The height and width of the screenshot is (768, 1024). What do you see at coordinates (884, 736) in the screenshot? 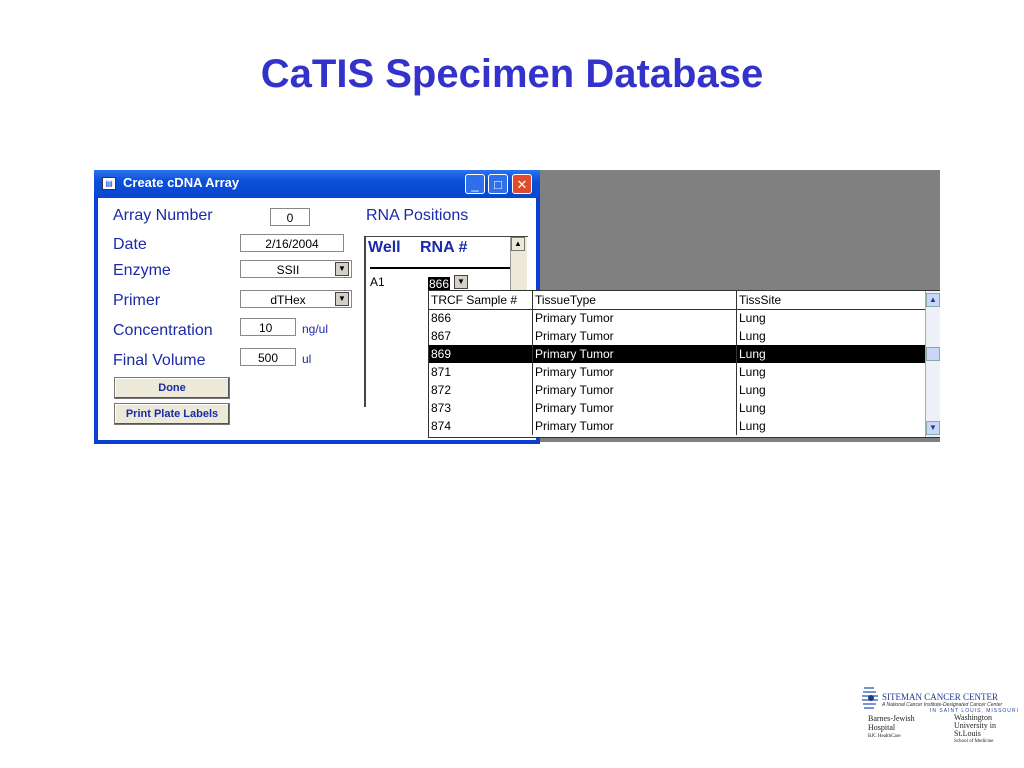
I see `bjh-sub: BJC HealthCare` at bounding box center [884, 736].